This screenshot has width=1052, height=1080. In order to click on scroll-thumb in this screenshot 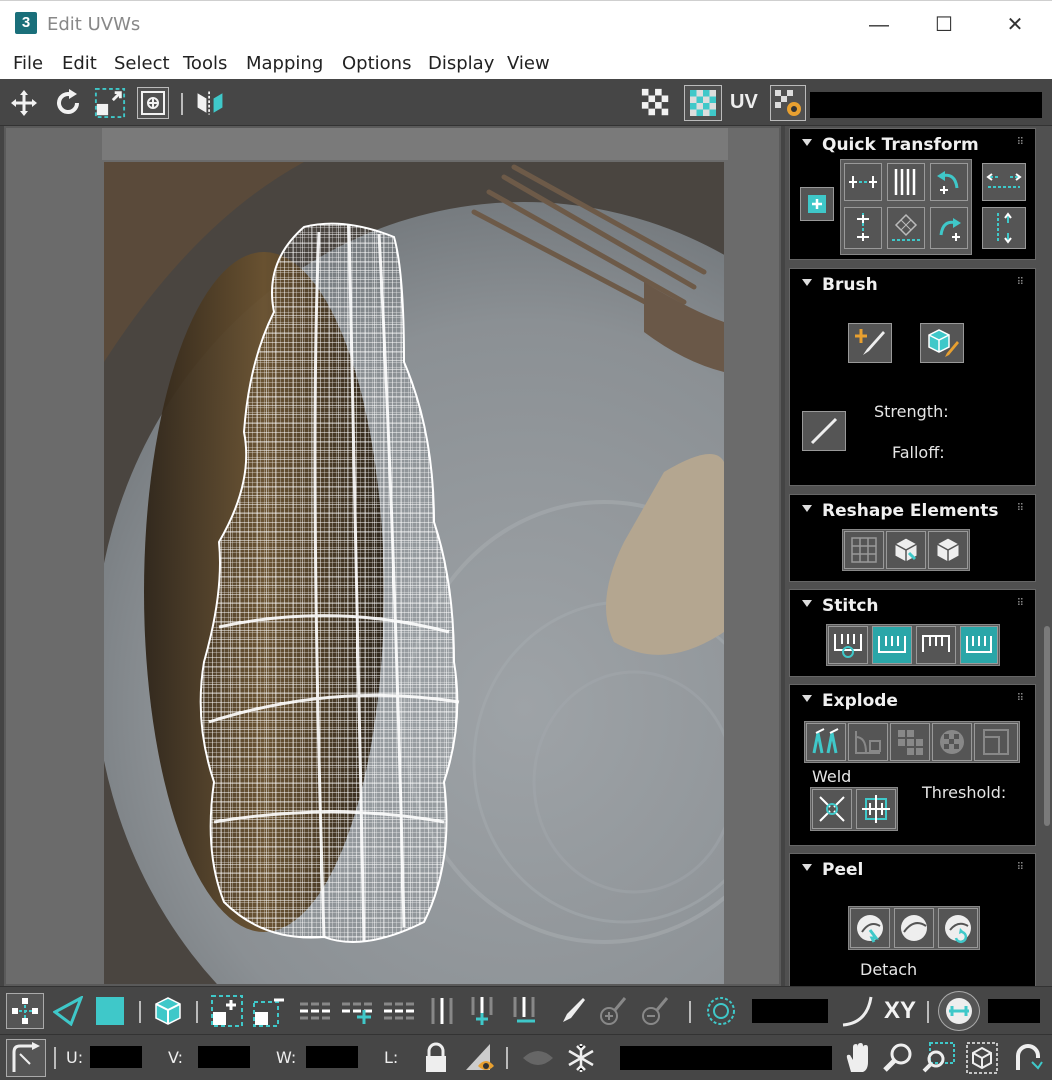, I will do `click(1047, 726)`.